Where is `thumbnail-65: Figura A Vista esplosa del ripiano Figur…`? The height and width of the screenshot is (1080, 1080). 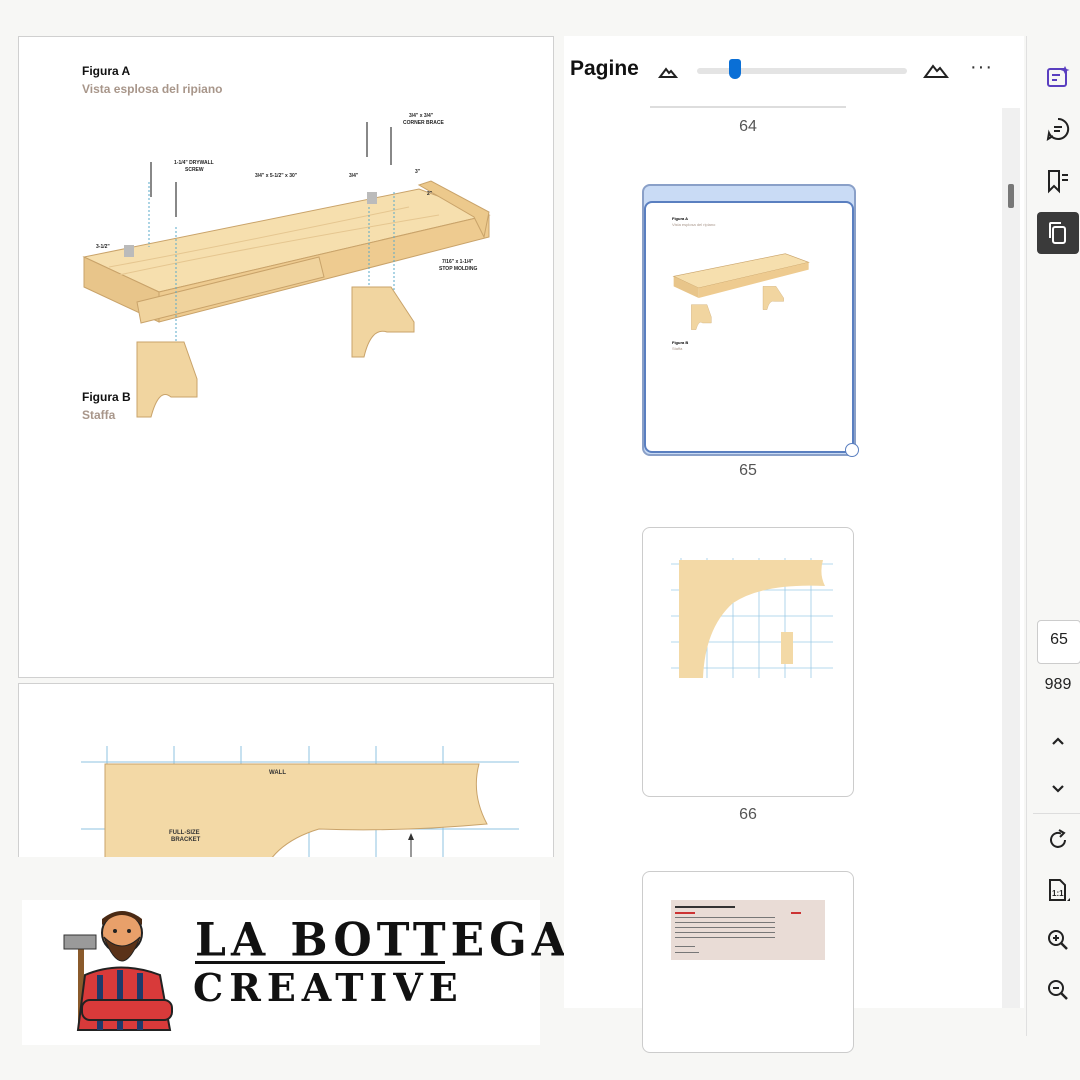
thumbnail-65: Figura A Vista esplosa del ripiano Figur… is located at coordinates (749, 327).